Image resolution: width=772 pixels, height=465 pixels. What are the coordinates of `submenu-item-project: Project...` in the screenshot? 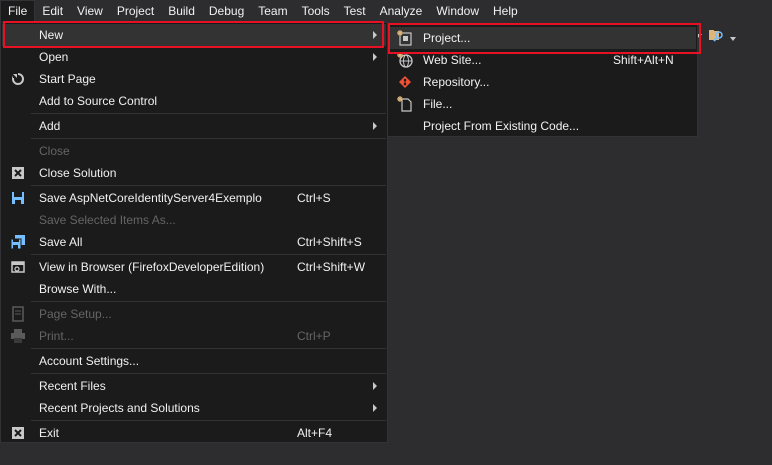 It's located at (542, 38).